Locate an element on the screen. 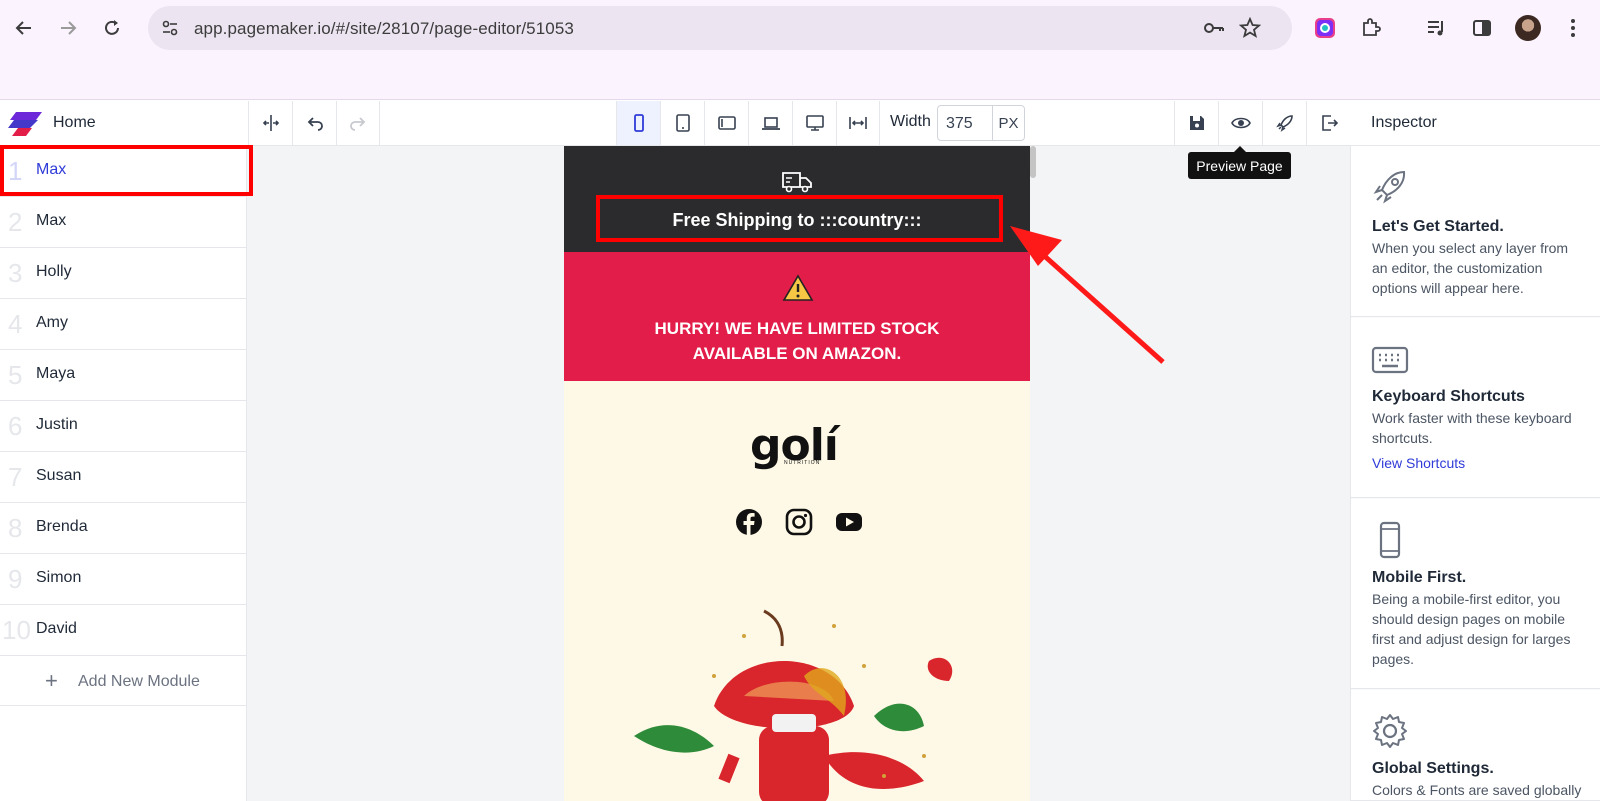 Image resolution: width=1600 pixels, height=801 pixels. youtube-icon is located at coordinates (849, 522).